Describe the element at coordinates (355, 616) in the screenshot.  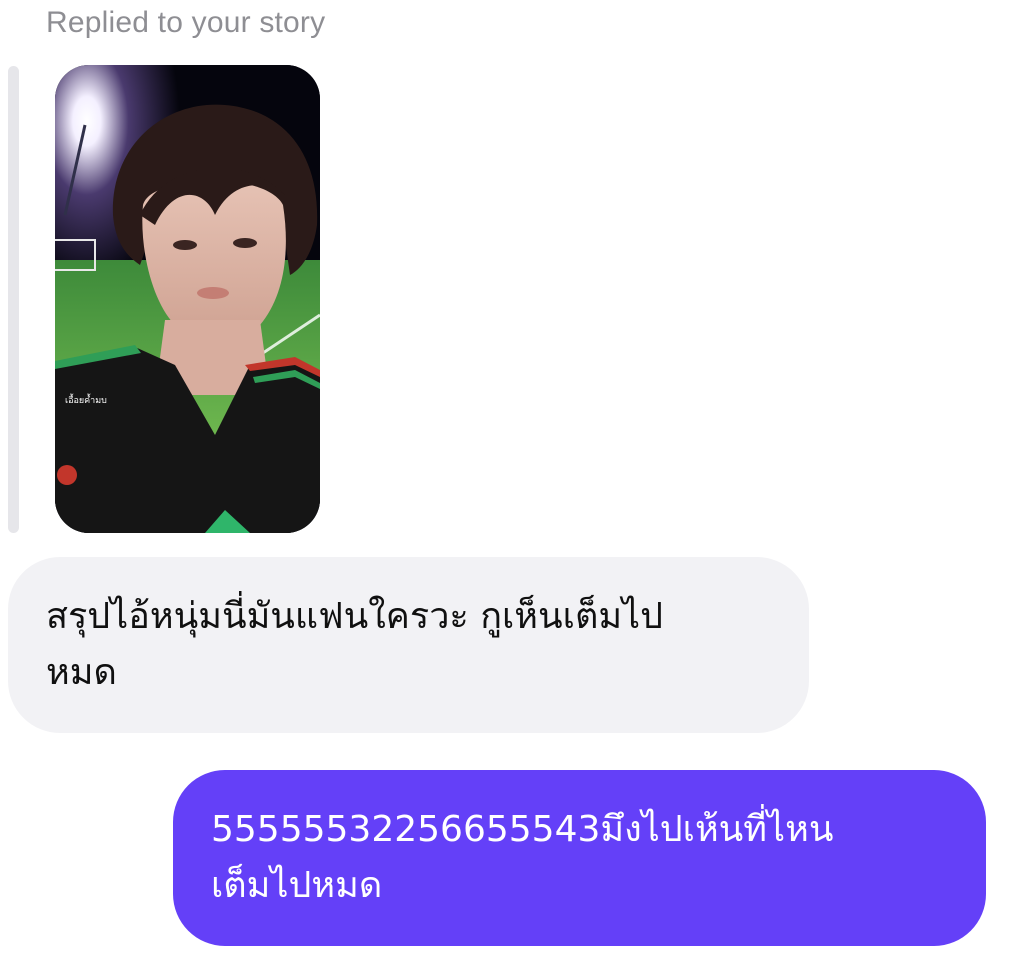
I see `message-text-line: สรุปไอ้หนุ่มนี่มันแฟนใครวะ กูเห็นเต็มไป` at that location.